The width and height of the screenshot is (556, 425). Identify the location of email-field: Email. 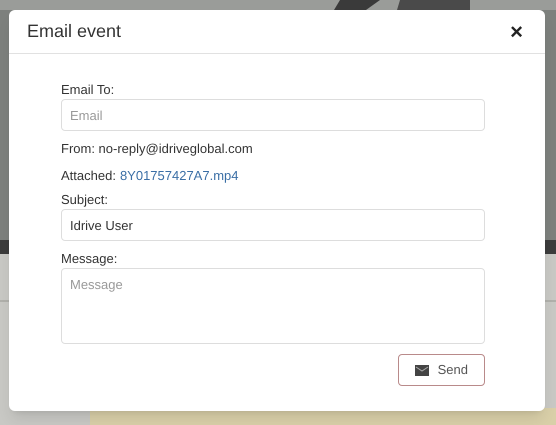
(273, 115).